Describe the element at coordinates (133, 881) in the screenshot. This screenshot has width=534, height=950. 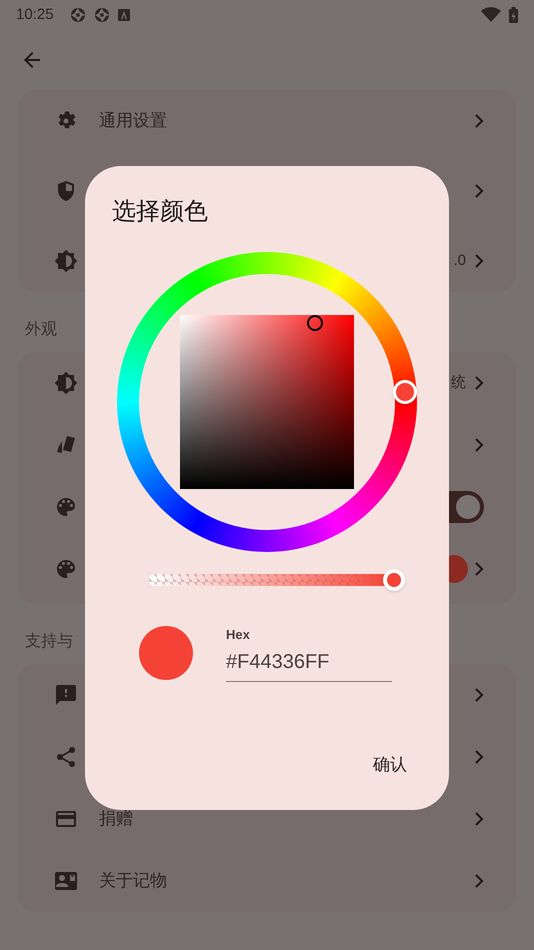
I see `row-title: 关于记物` at that location.